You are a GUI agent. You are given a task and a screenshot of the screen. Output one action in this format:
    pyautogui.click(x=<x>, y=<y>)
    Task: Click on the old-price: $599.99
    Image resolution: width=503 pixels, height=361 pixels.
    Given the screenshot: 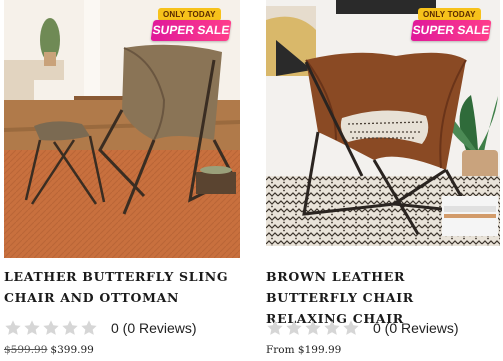 What is the action you would take?
    pyautogui.click(x=26, y=350)
    